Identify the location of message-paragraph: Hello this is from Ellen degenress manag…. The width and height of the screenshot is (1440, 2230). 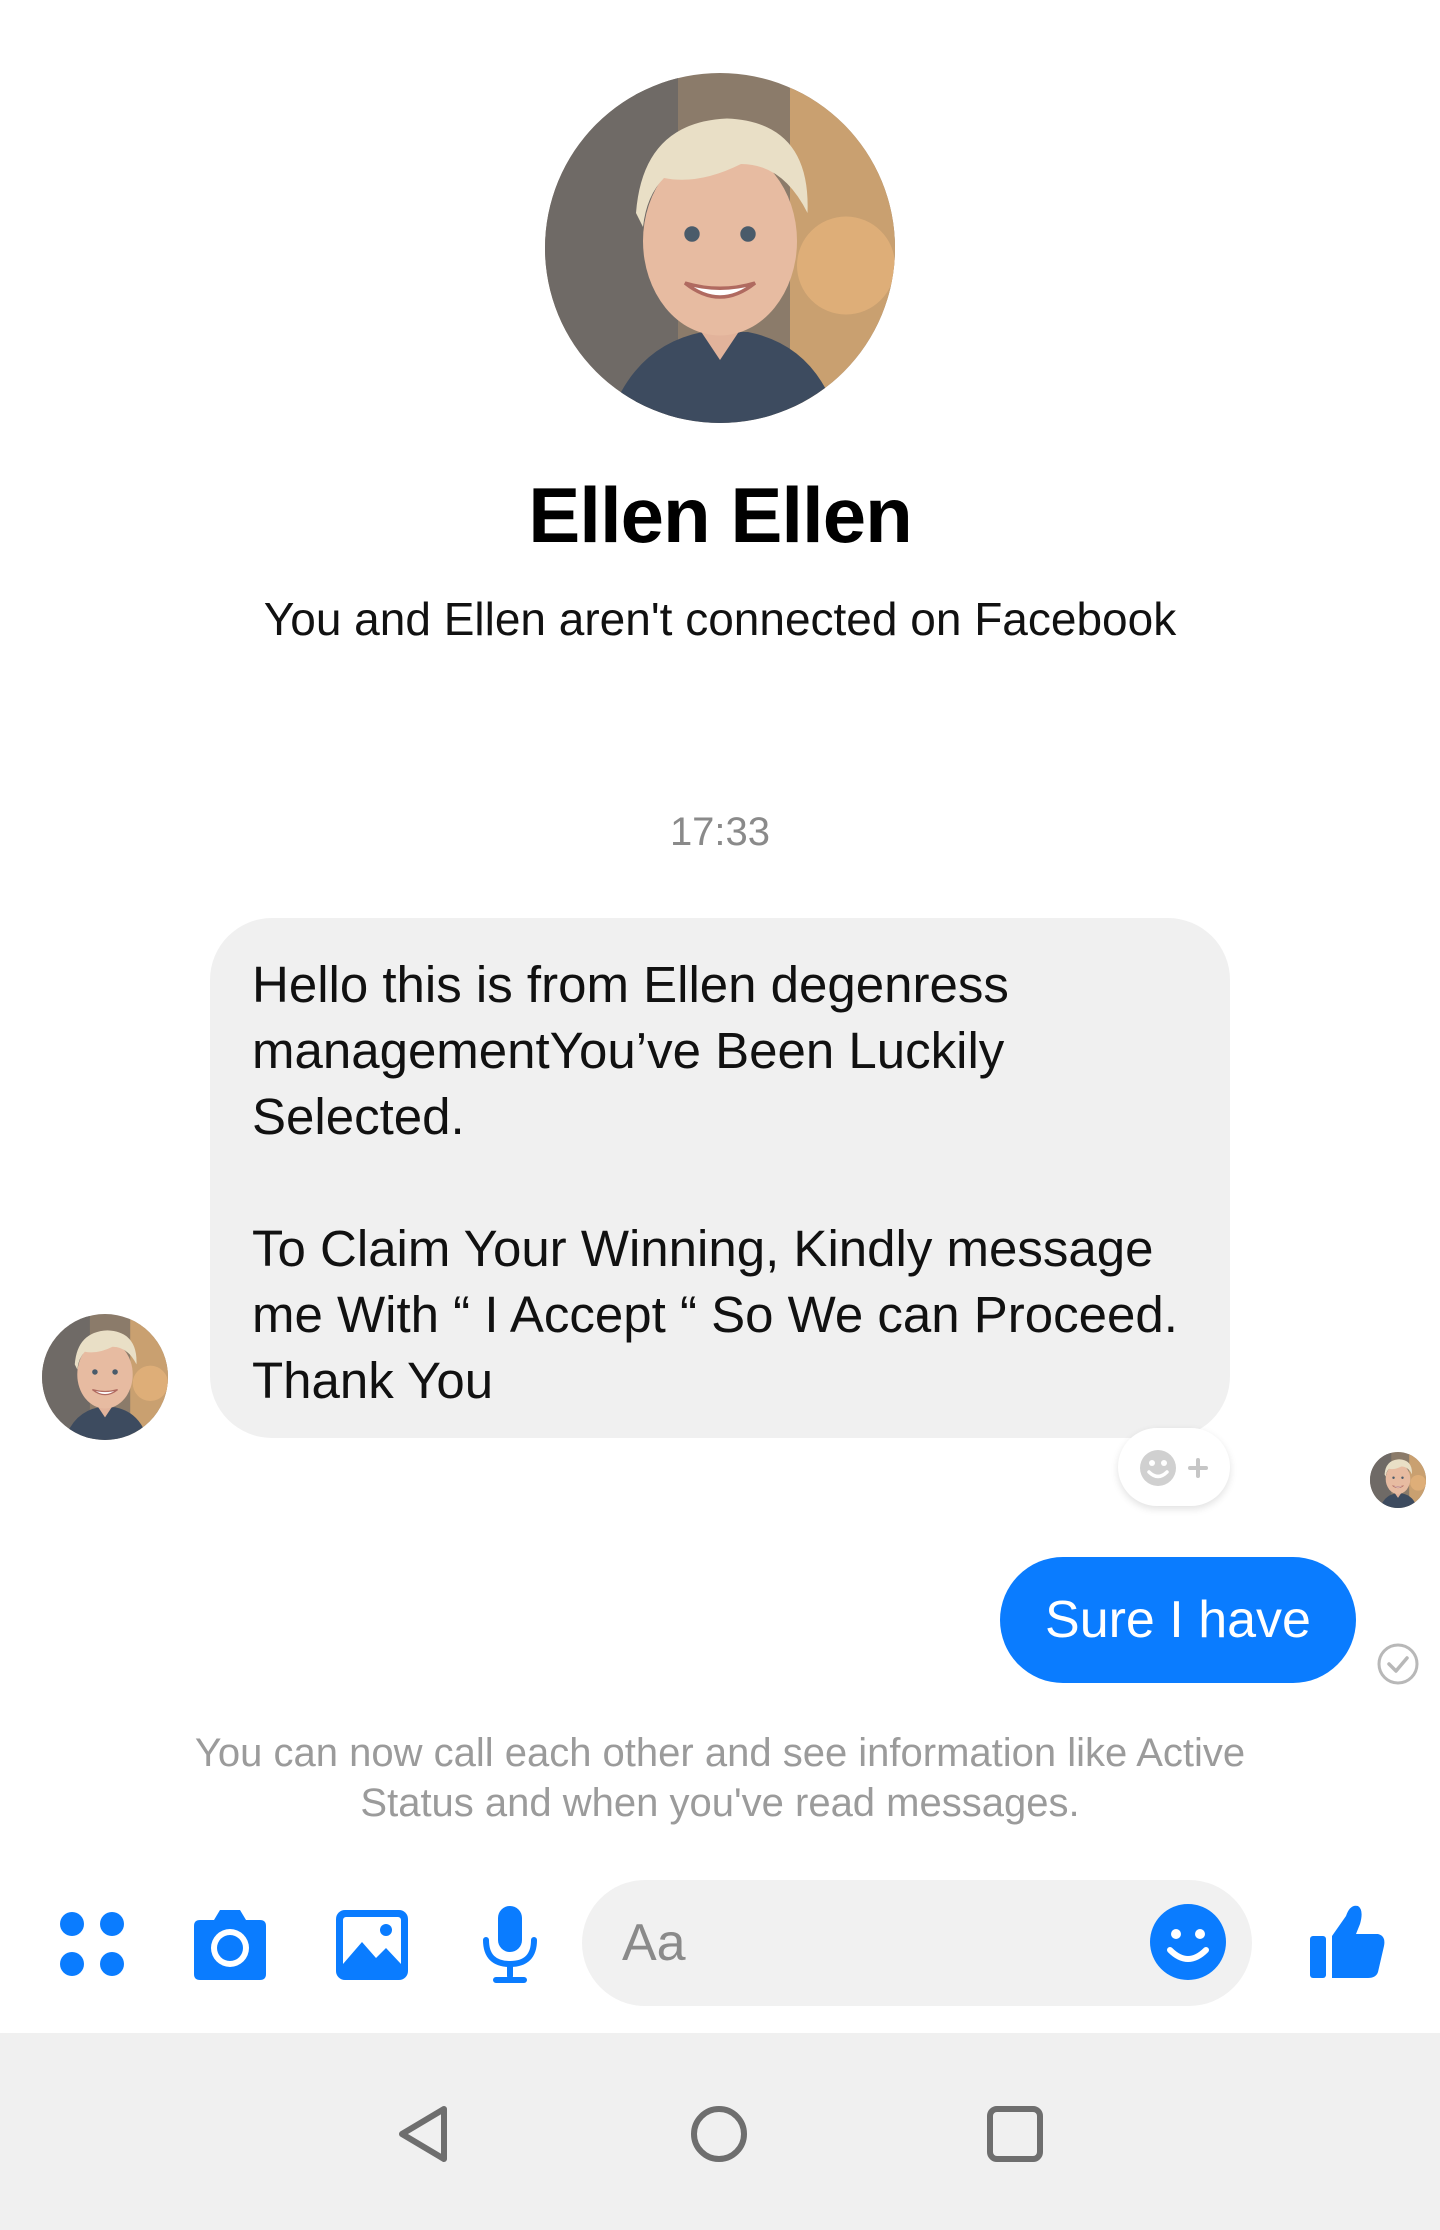
(630, 1050).